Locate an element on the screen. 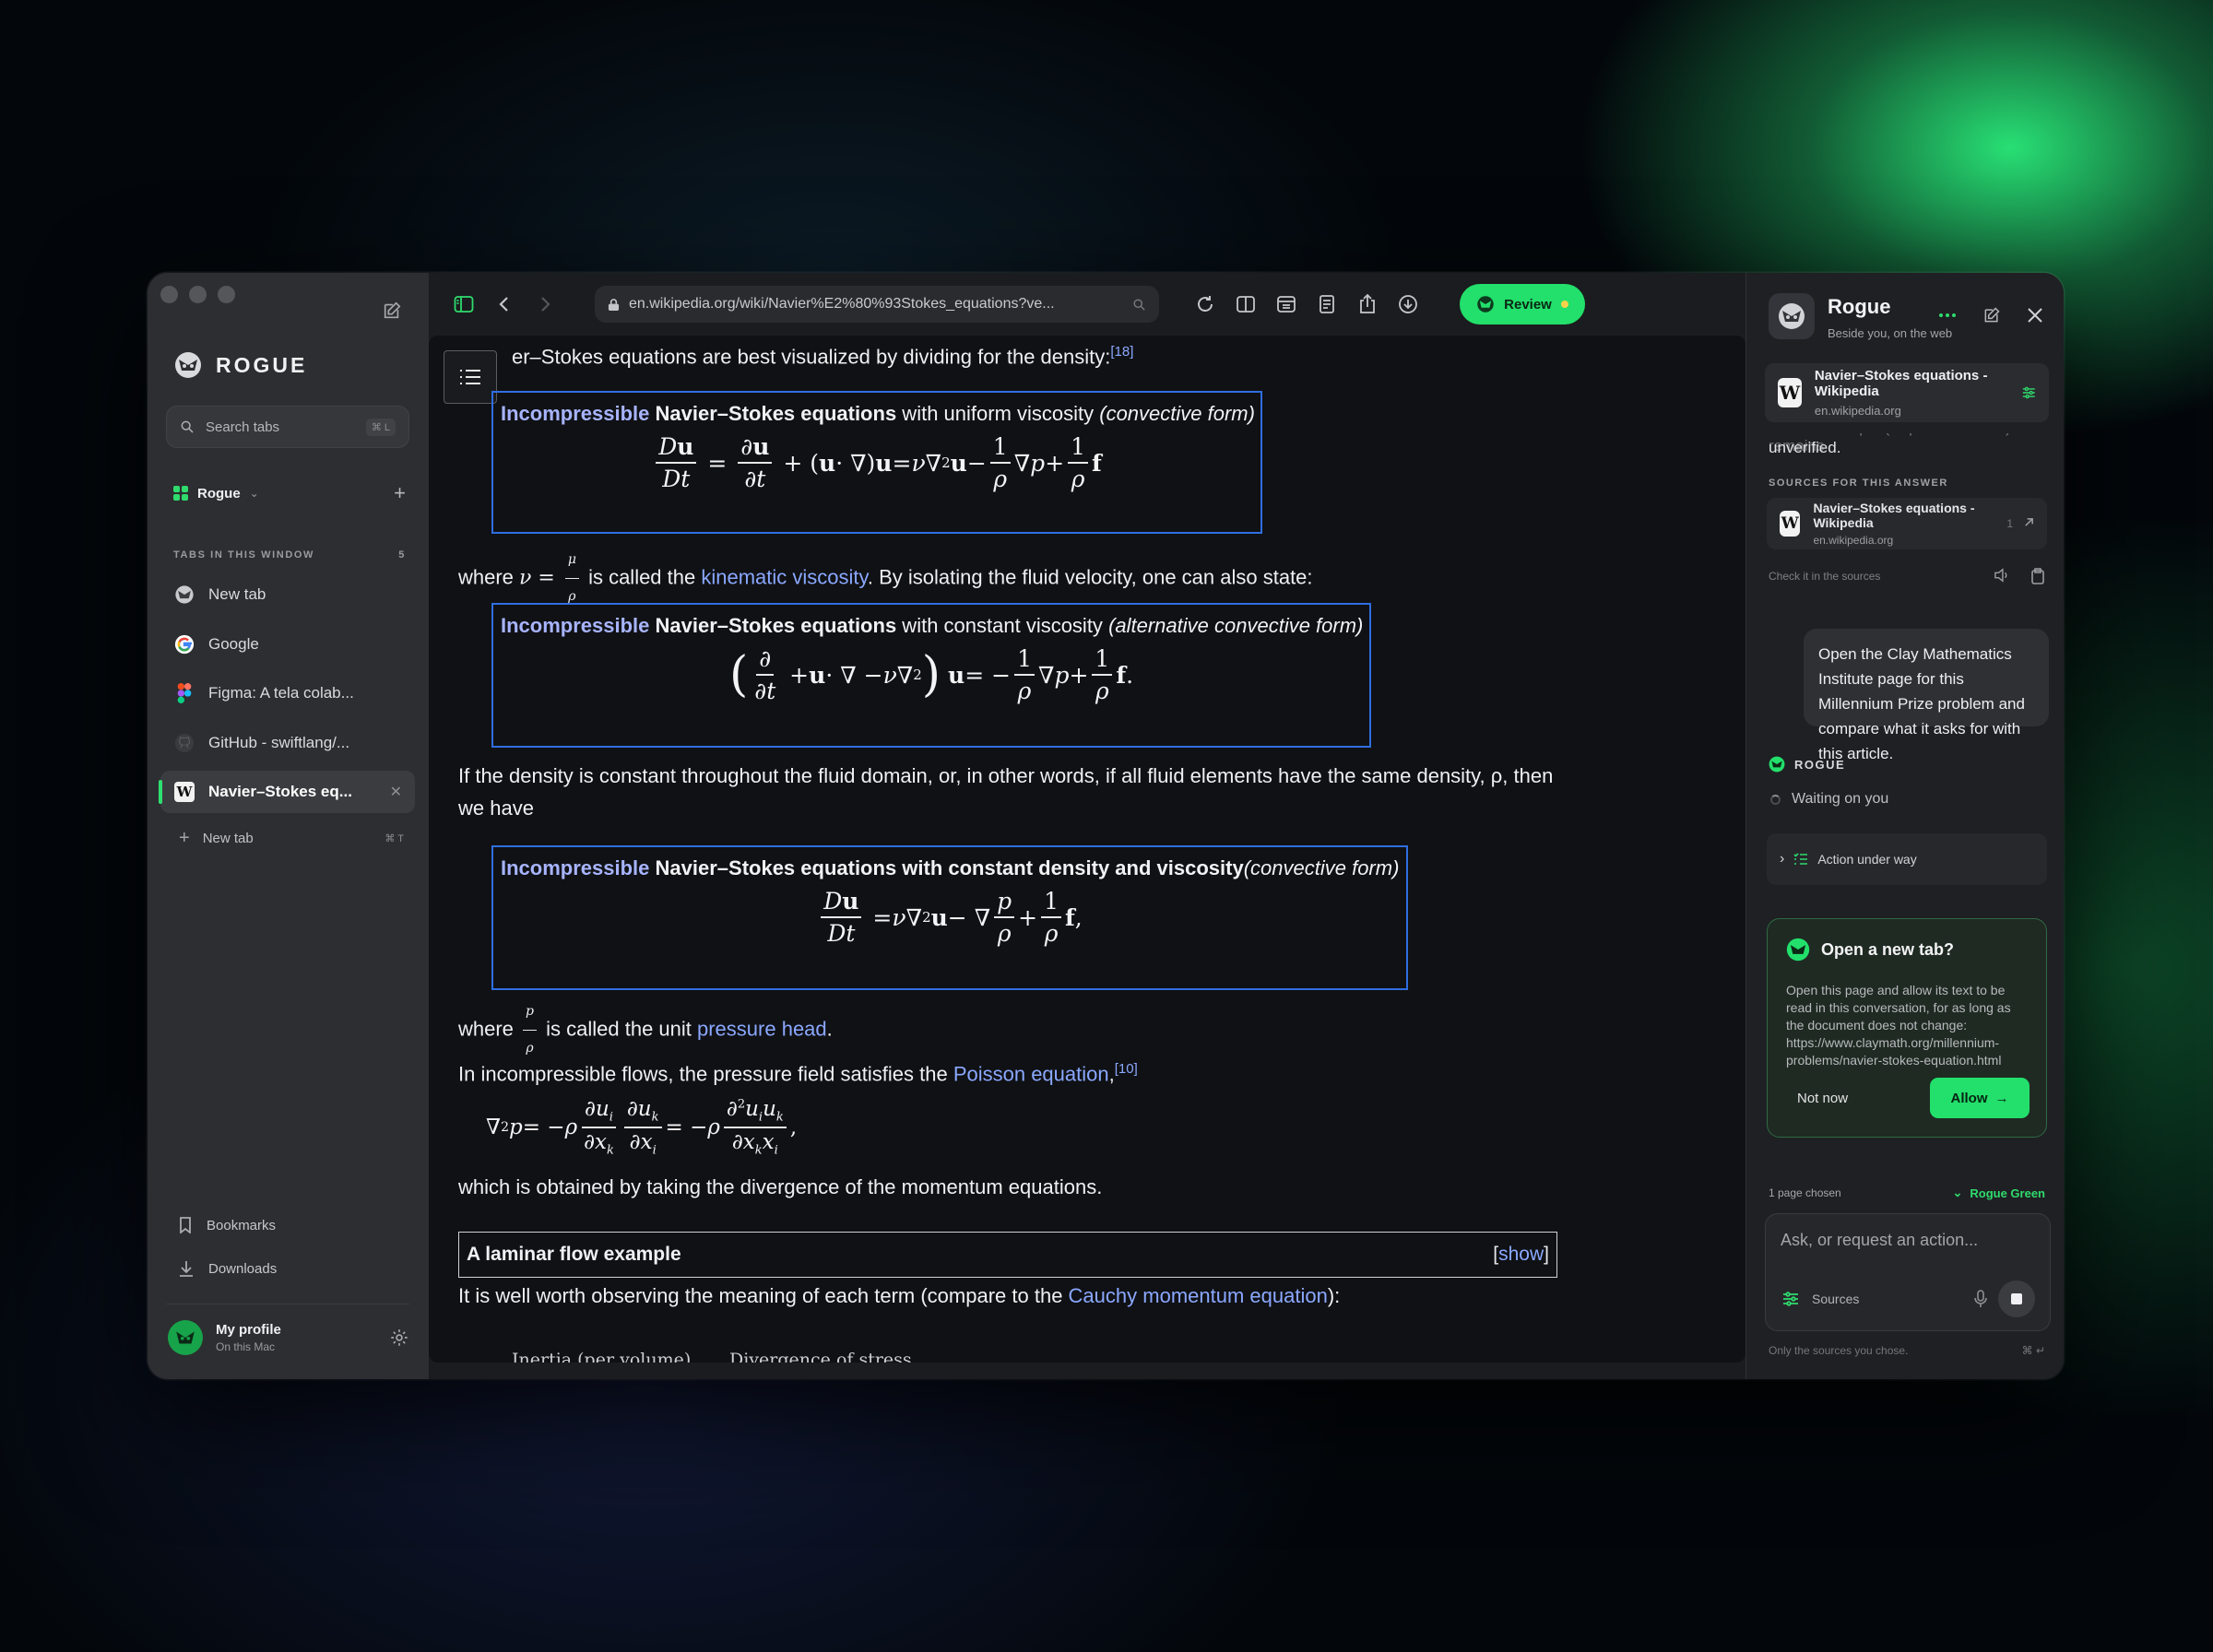  assistant-label: ROGUE is located at coordinates (1807, 764).